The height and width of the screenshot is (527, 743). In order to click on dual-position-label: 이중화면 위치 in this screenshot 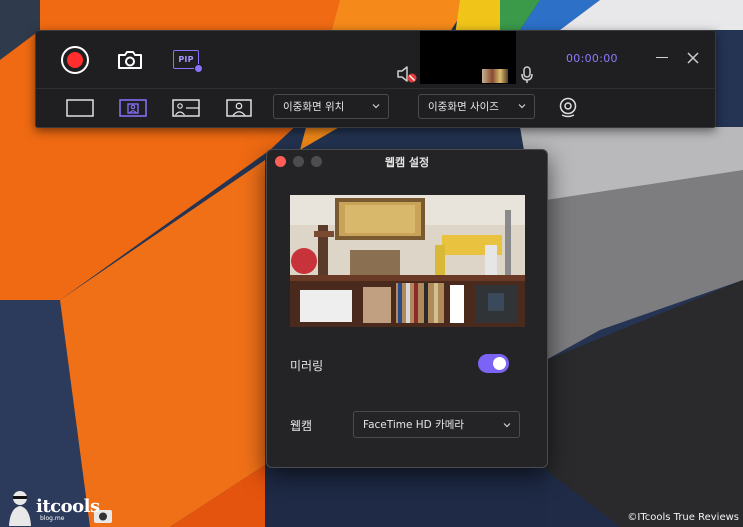, I will do `click(314, 107)`.